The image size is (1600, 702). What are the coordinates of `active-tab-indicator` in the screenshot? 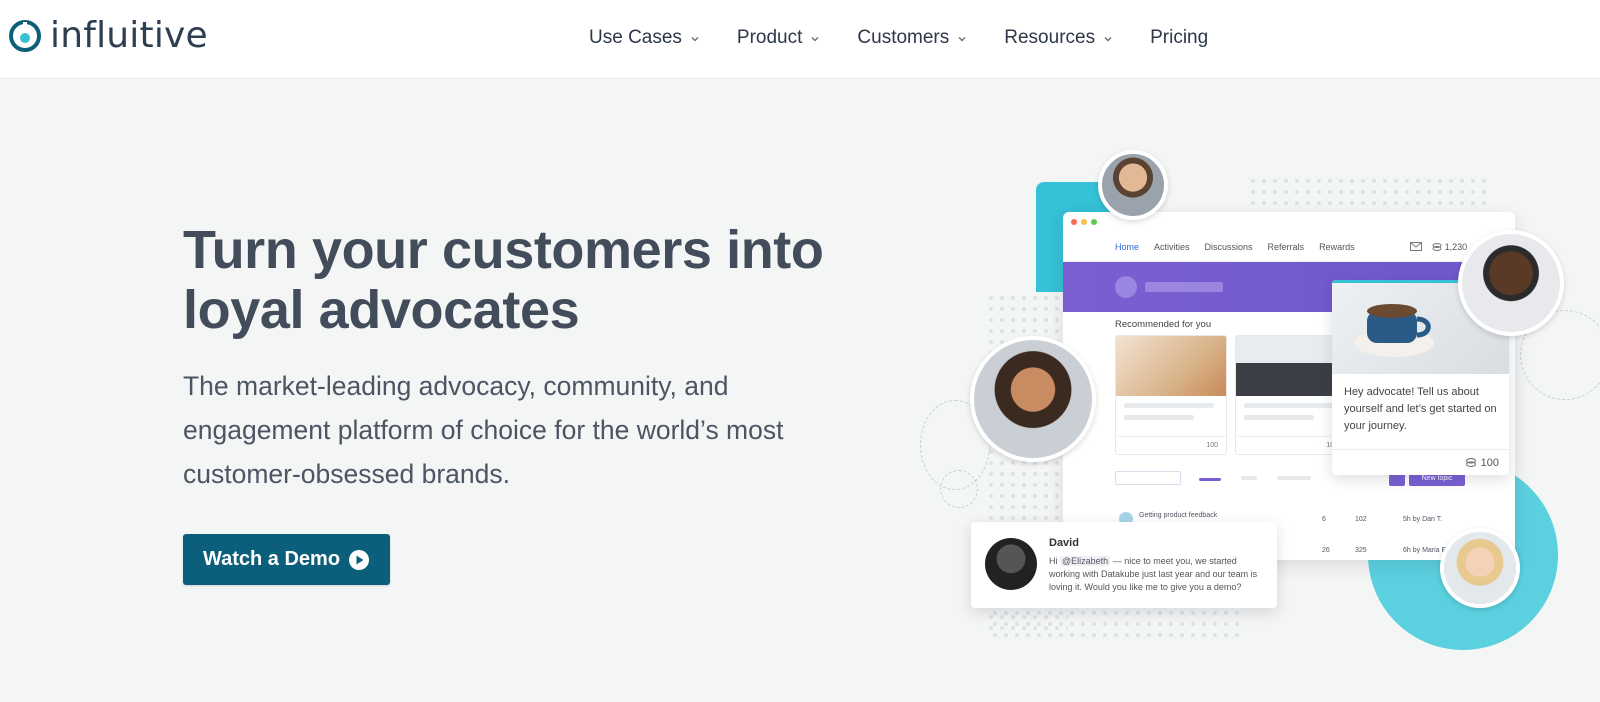 It's located at (1210, 479).